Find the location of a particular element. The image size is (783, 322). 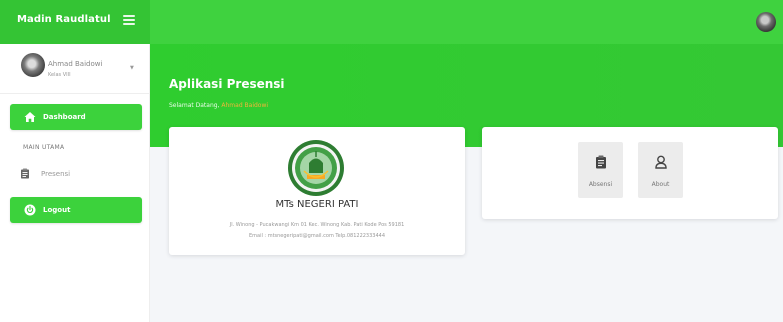

about-label: About is located at coordinates (660, 184).